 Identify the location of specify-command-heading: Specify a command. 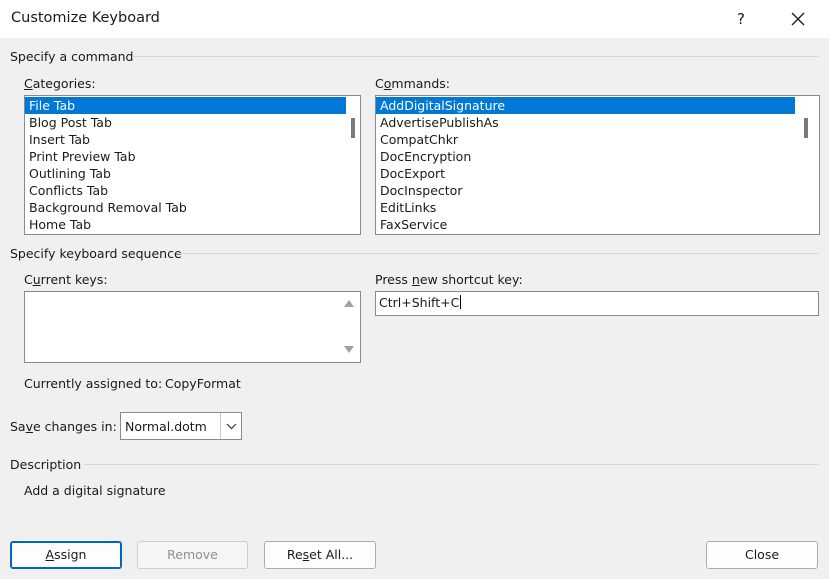
(72, 56).